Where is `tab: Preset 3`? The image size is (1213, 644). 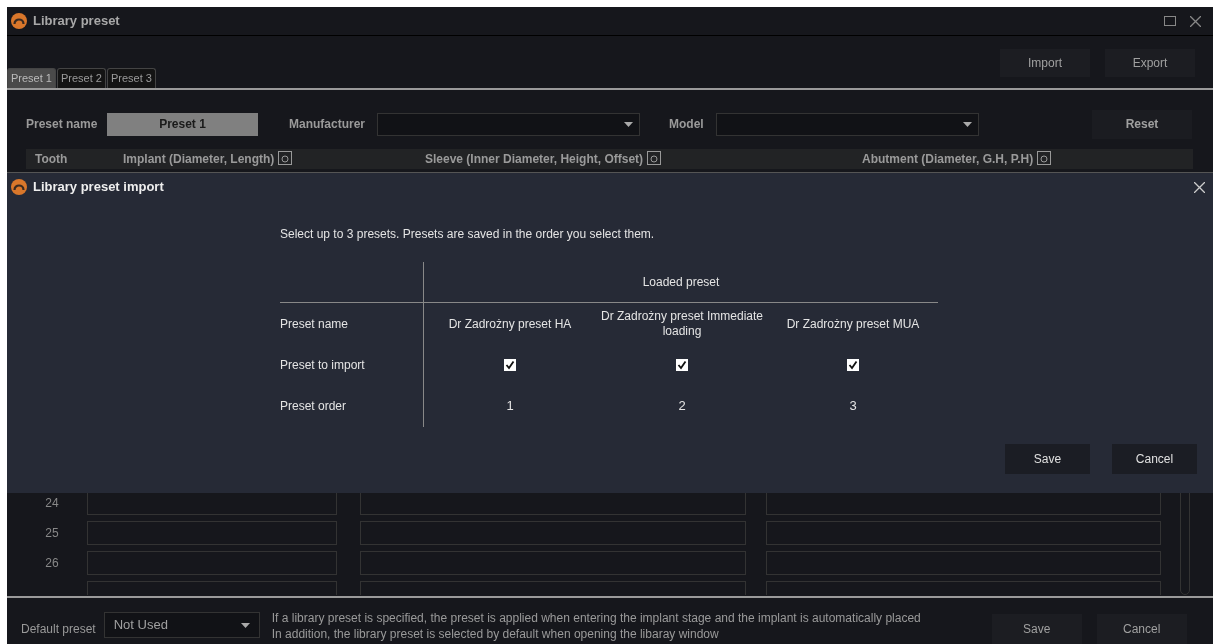 tab: Preset 3 is located at coordinates (131, 78).